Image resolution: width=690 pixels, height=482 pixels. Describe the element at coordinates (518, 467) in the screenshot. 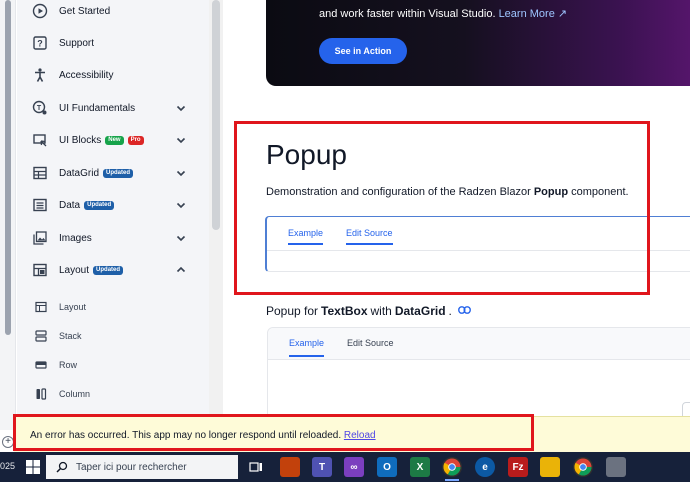

I see `filezilla-icon: Fz` at that location.